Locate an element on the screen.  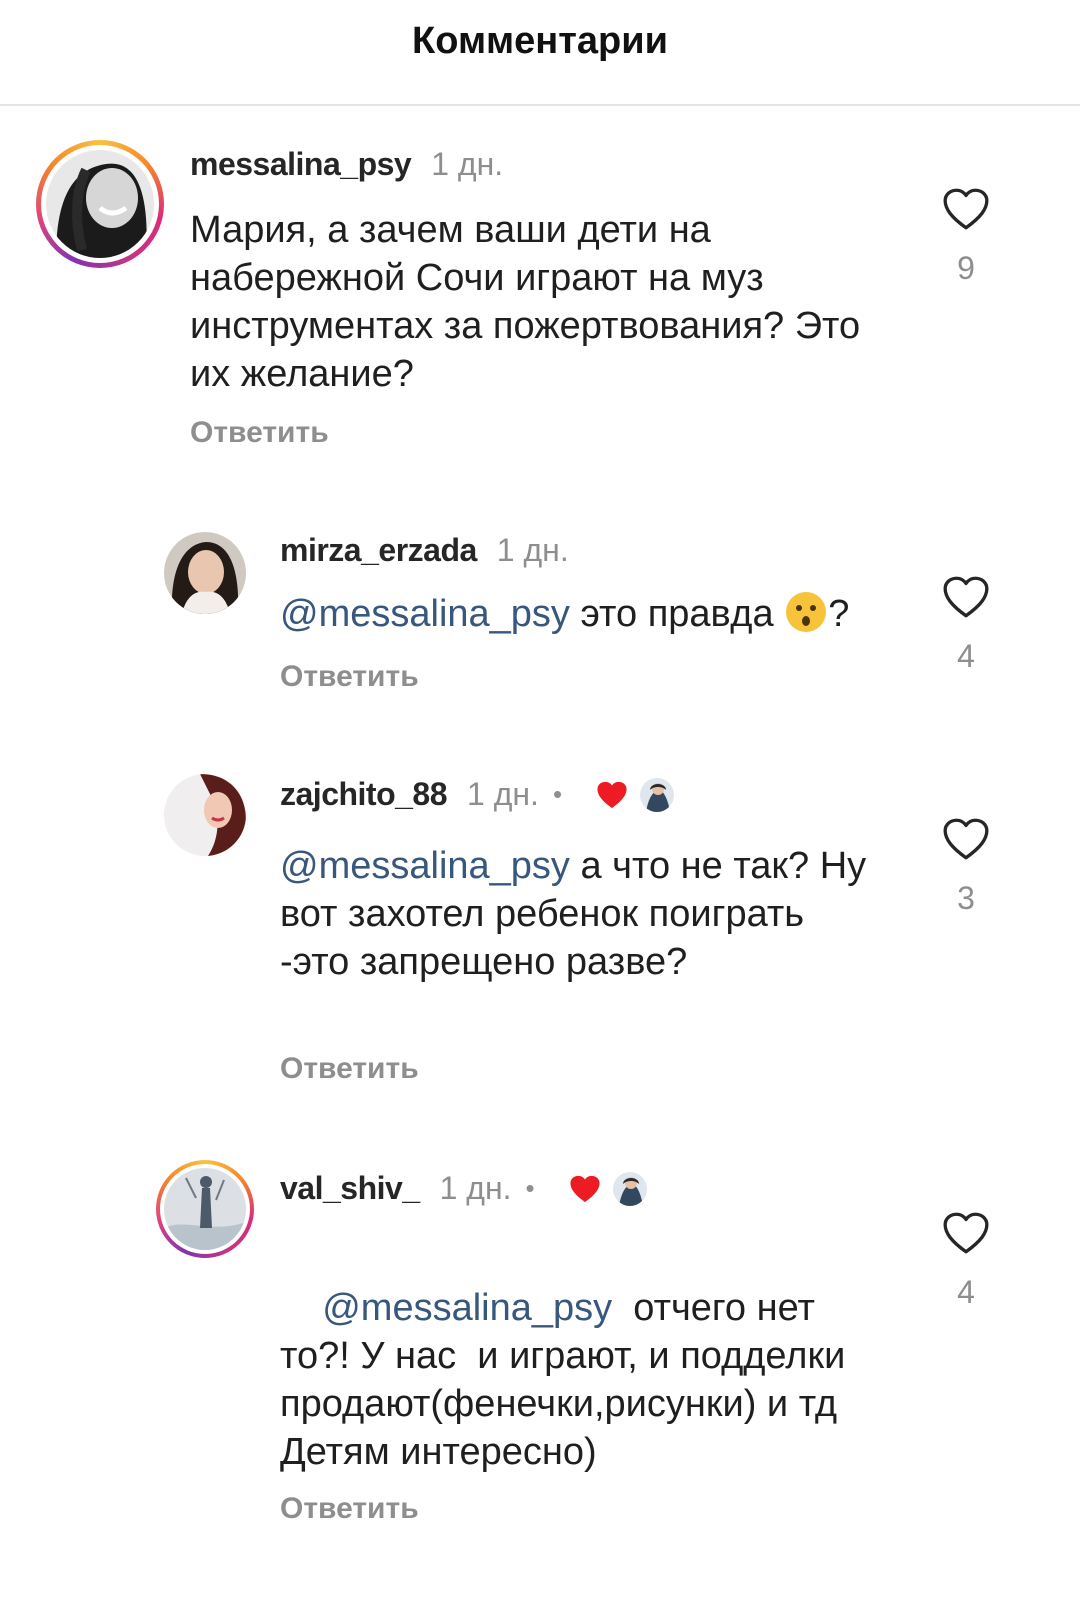
like-control: 9 is located at coordinates (966, 236).